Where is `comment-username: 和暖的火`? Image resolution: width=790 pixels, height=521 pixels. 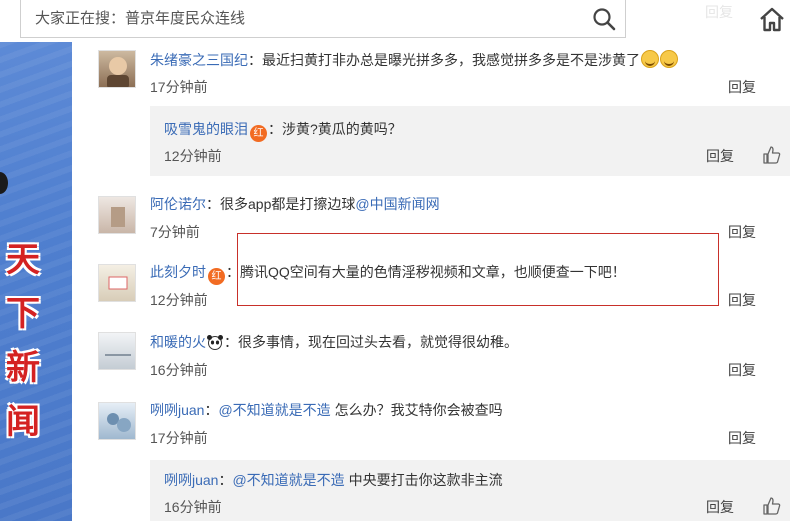 comment-username: 和暖的火 is located at coordinates (178, 342).